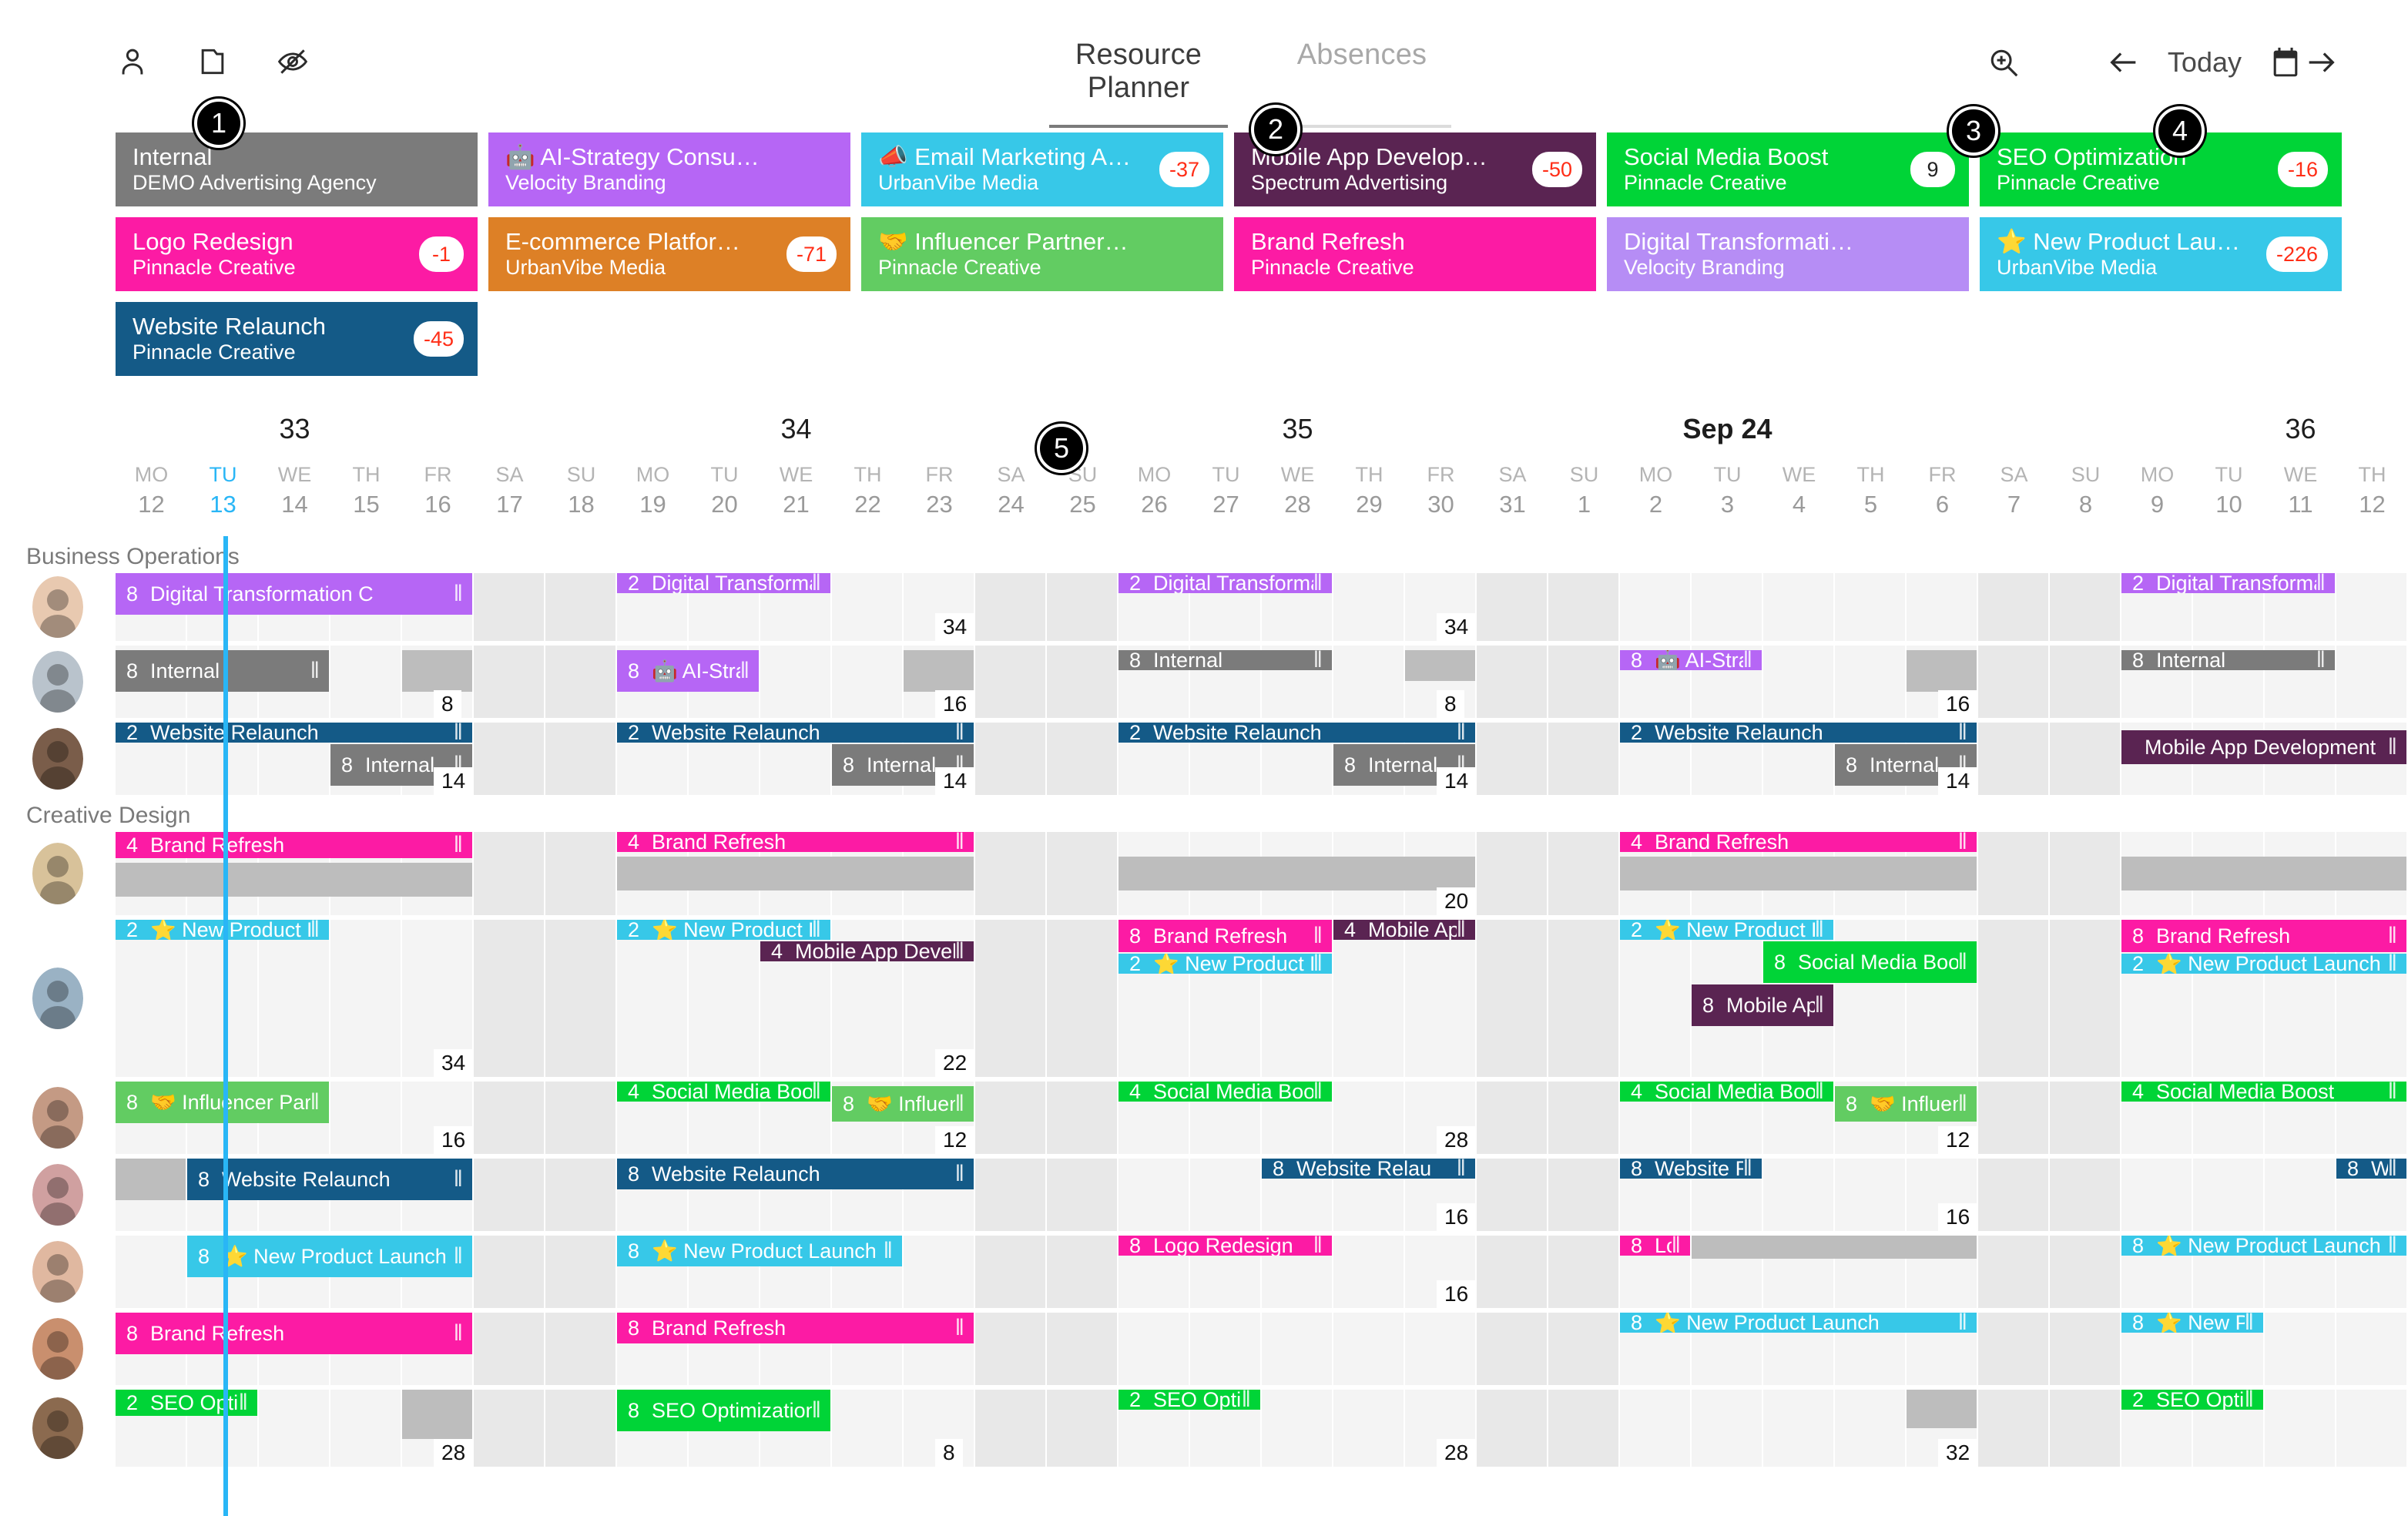 The width and height of the screenshot is (2408, 1516). I want to click on task-bar: 2 Digital Transformation C‖, so click(1225, 583).